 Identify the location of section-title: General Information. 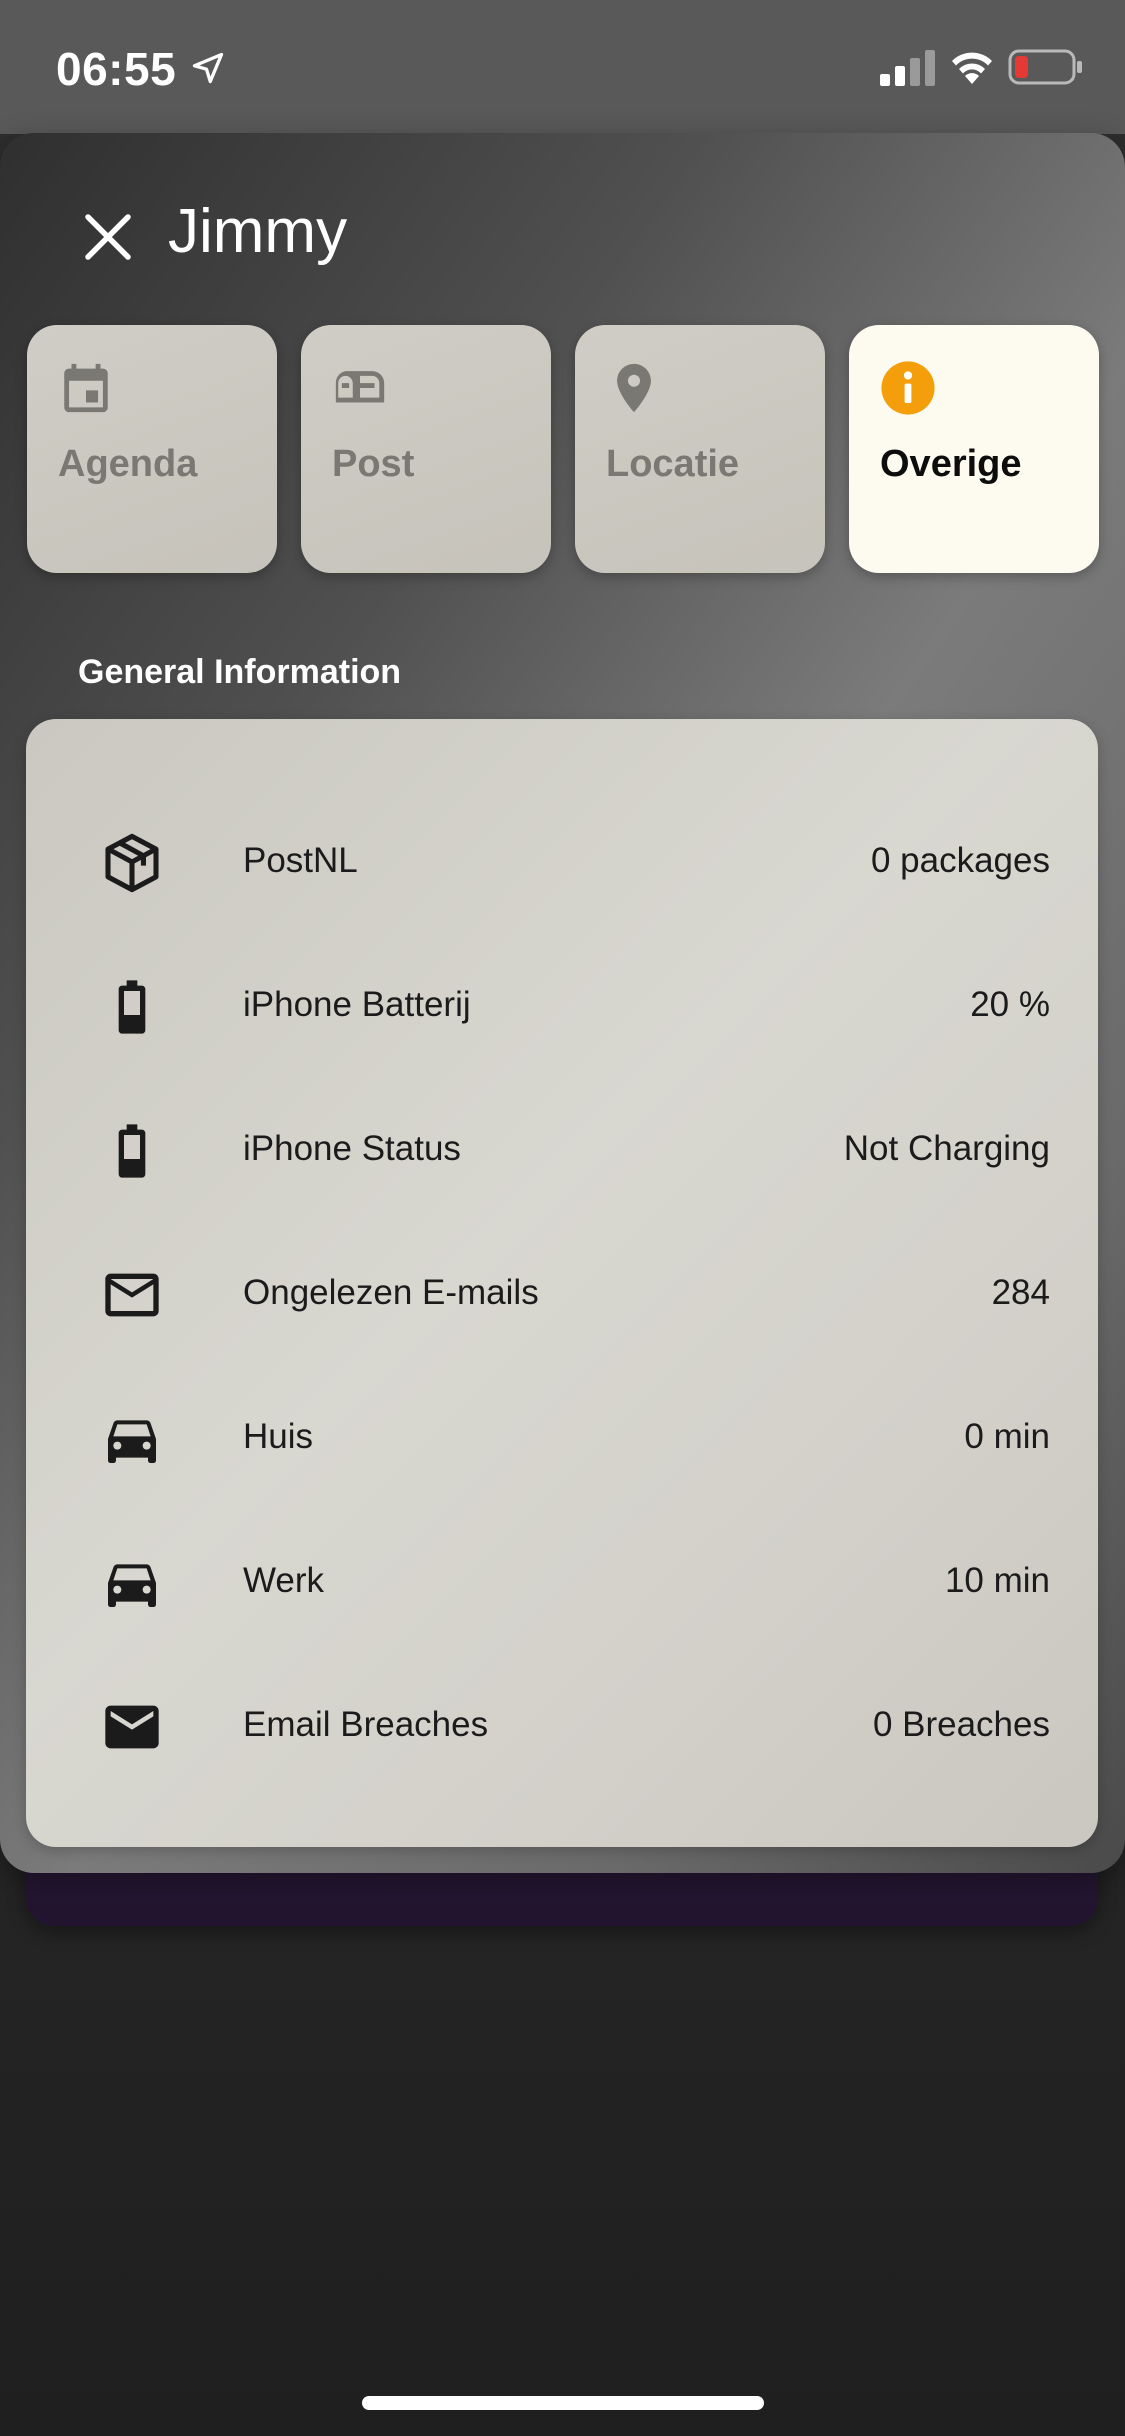
(240, 672).